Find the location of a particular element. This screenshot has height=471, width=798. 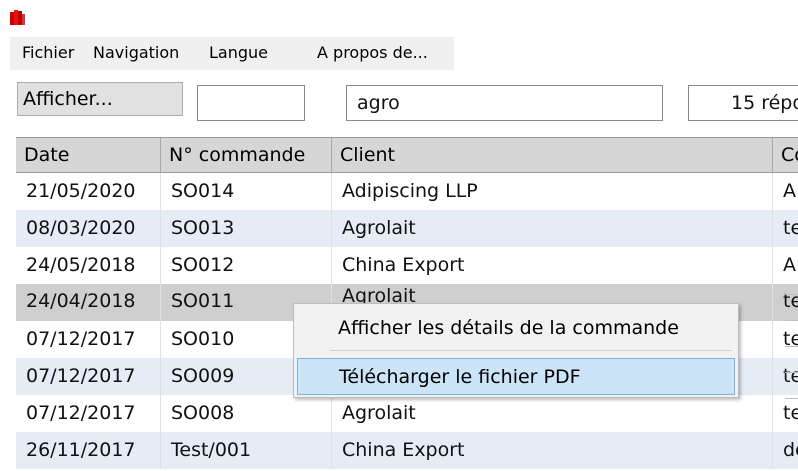

search-input: agro is located at coordinates (504, 103).